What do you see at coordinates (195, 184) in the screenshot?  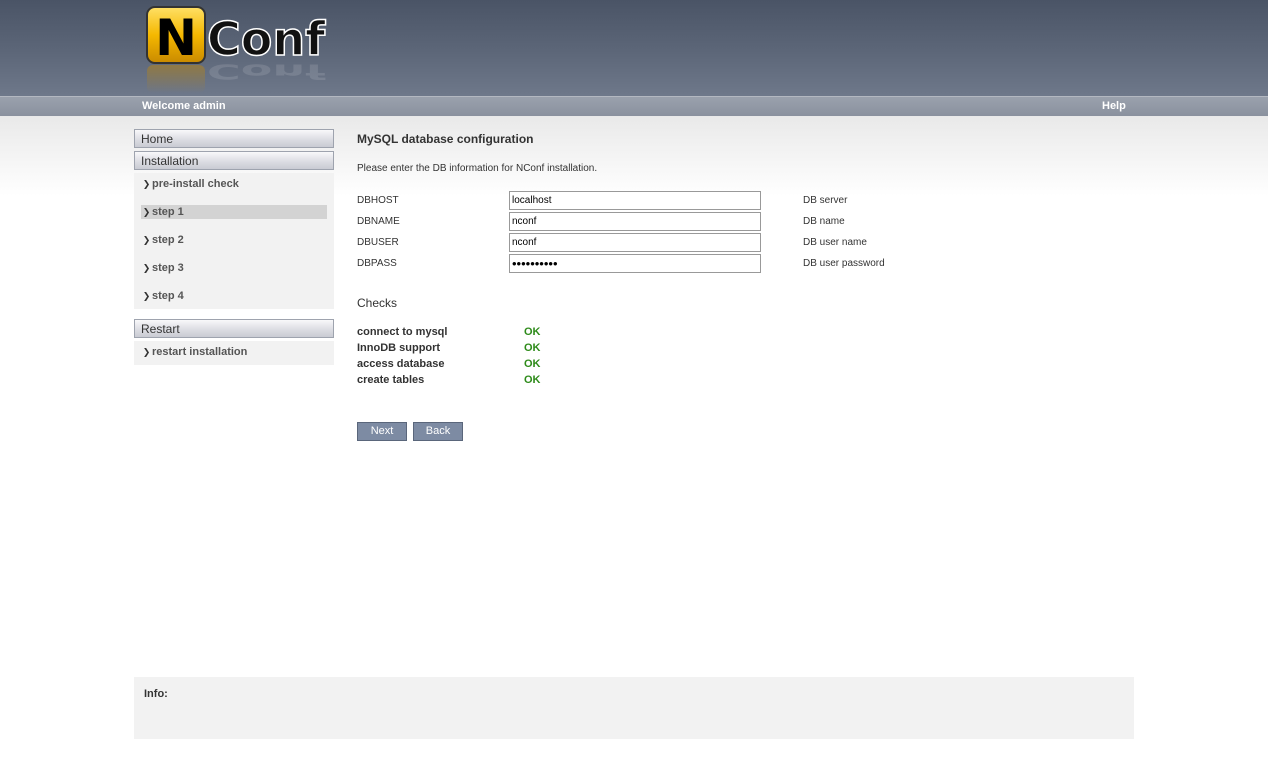 I see `sidebar-item-label: pre-install check` at bounding box center [195, 184].